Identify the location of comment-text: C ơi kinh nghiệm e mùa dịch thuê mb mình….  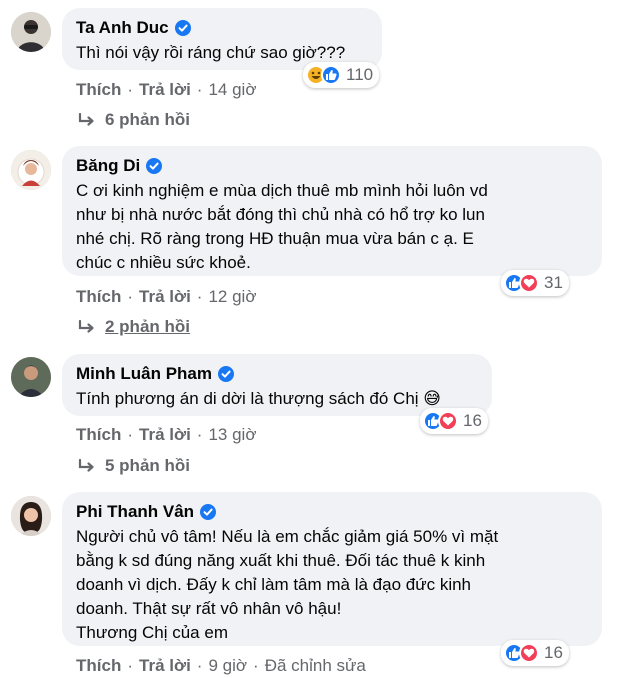
(332, 227).